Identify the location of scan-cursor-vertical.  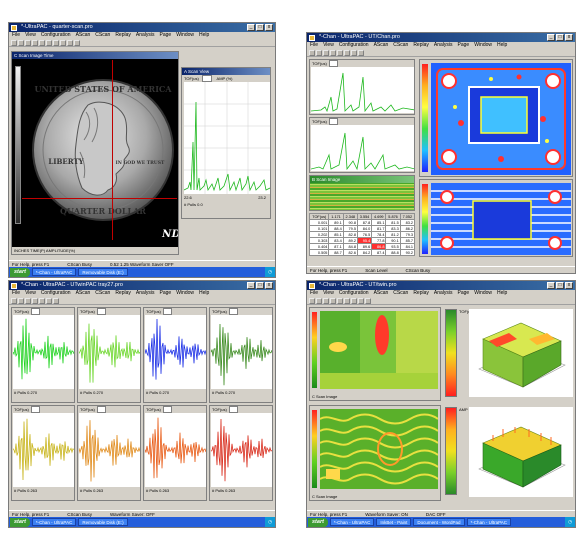
(112, 150).